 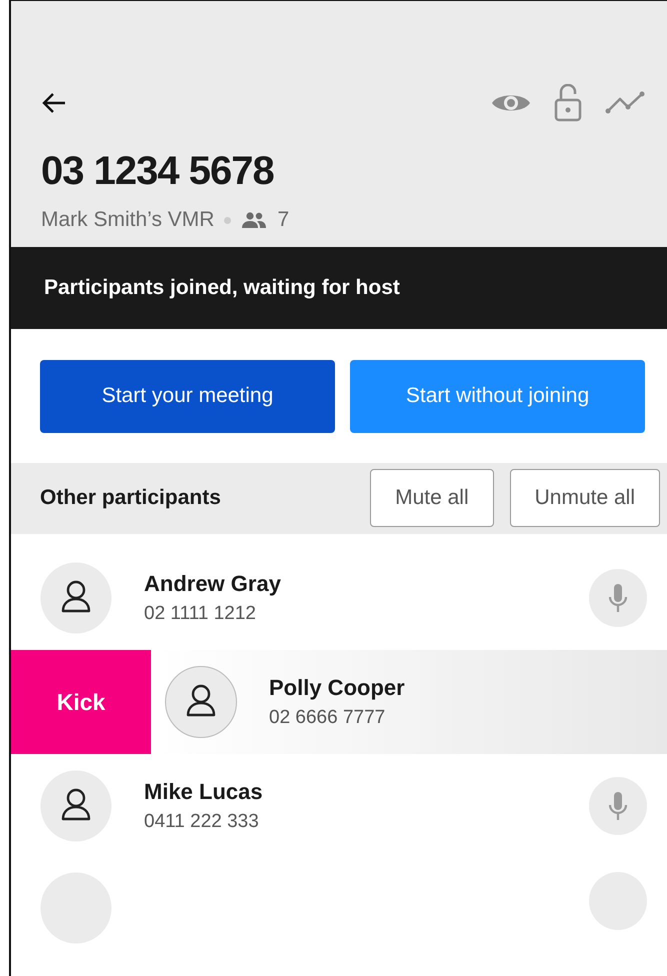 What do you see at coordinates (158, 171) in the screenshot?
I see `conference-number: 03 1234 5678` at bounding box center [158, 171].